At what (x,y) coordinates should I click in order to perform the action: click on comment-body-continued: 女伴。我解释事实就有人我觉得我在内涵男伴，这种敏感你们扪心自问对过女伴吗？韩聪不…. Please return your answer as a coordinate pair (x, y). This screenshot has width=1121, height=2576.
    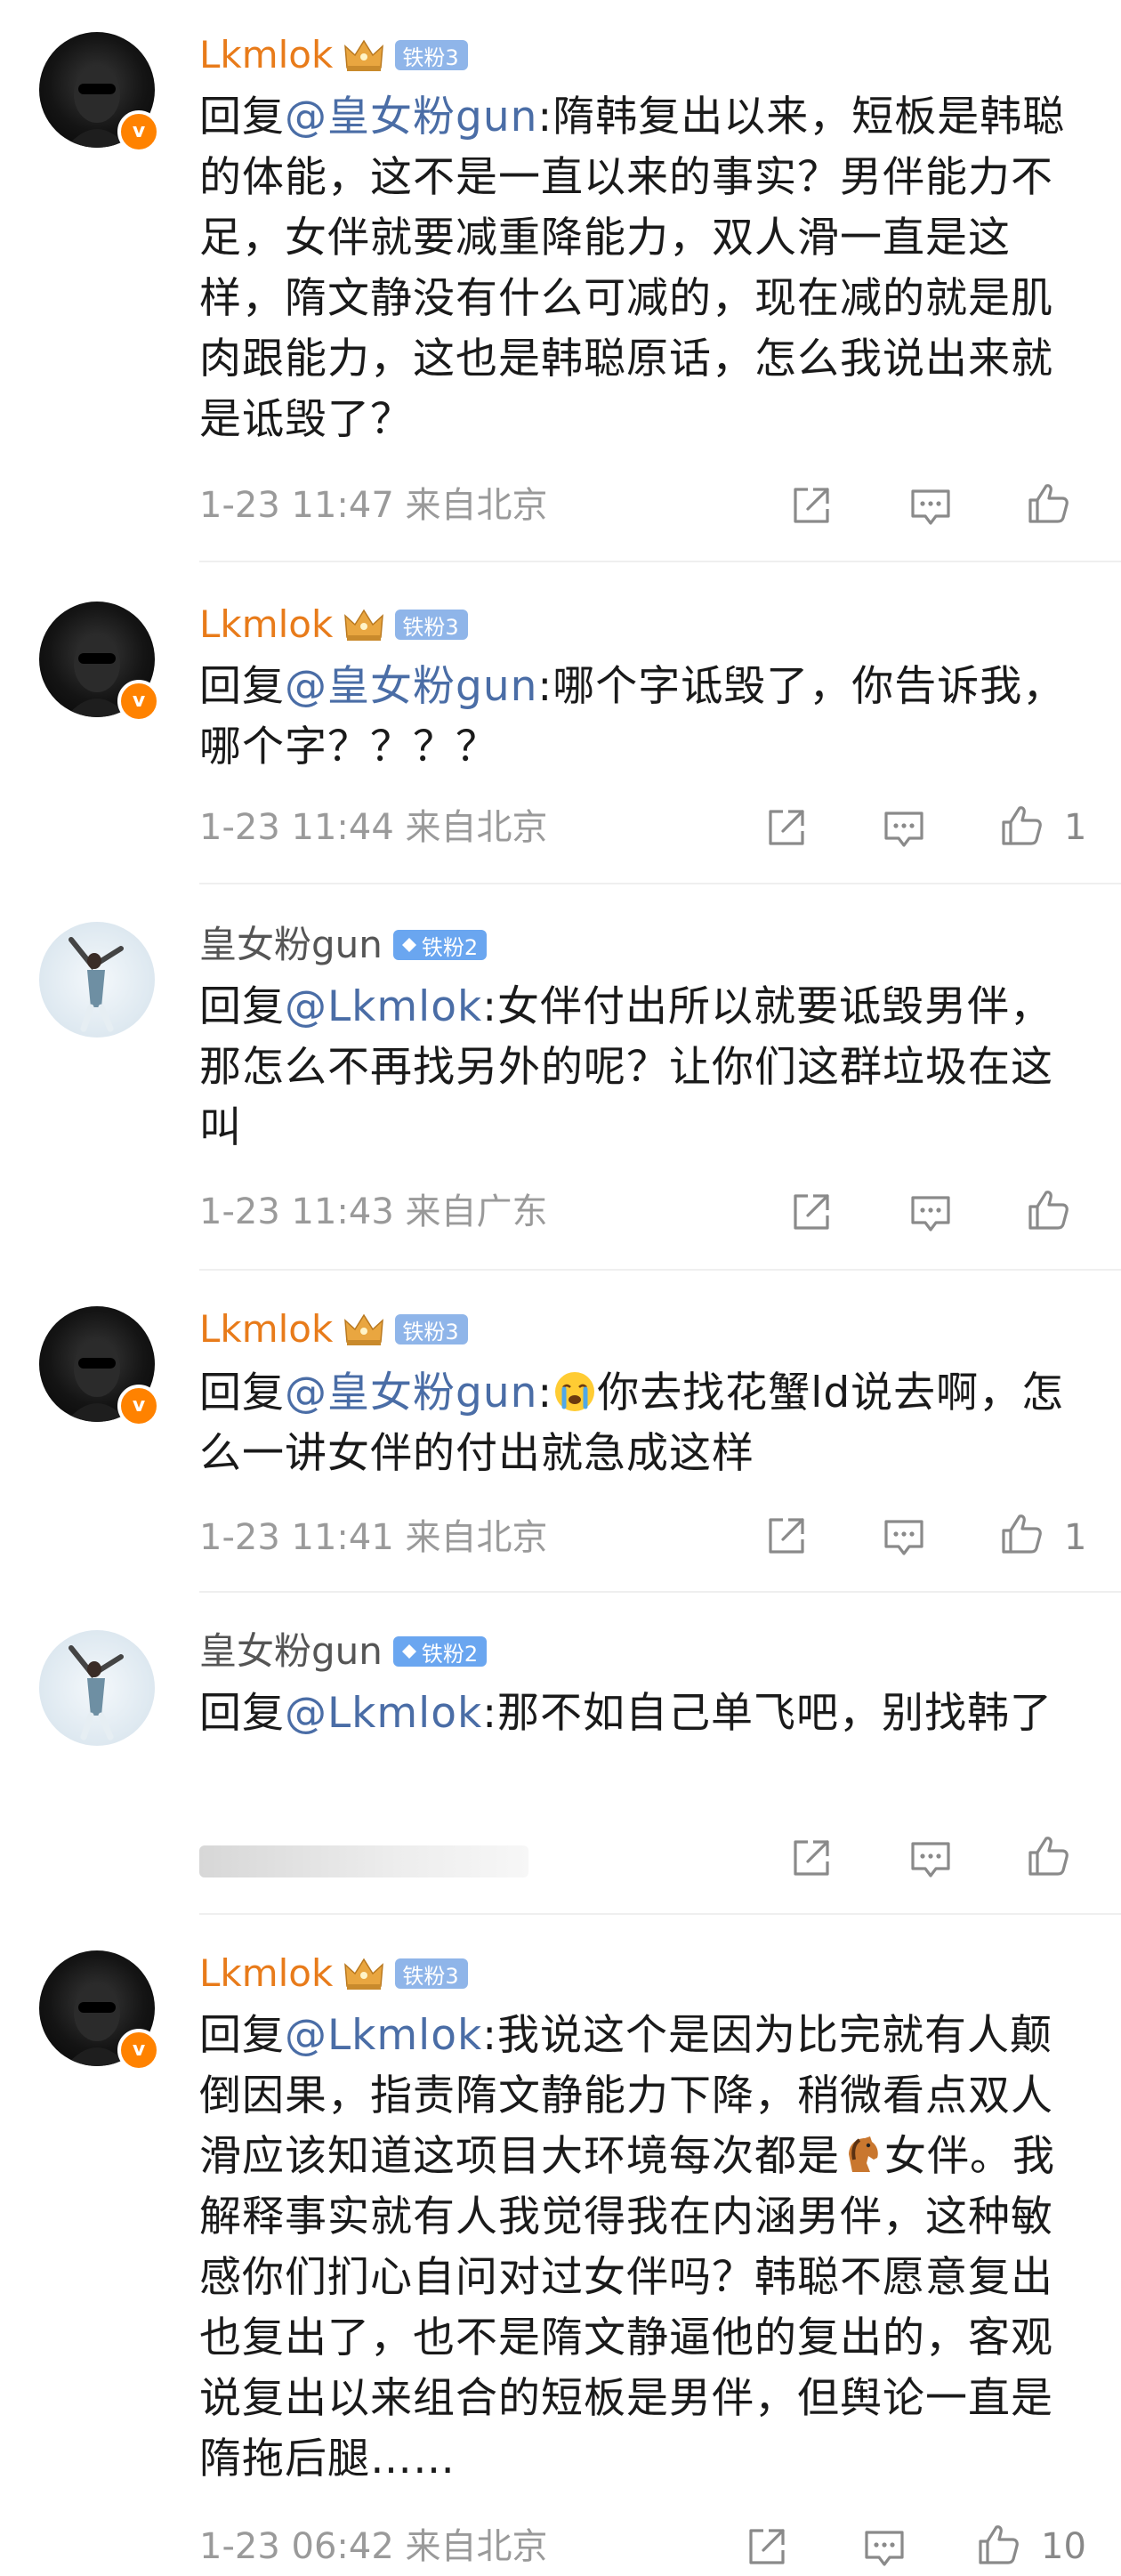
    Looking at the image, I should click on (627, 2307).